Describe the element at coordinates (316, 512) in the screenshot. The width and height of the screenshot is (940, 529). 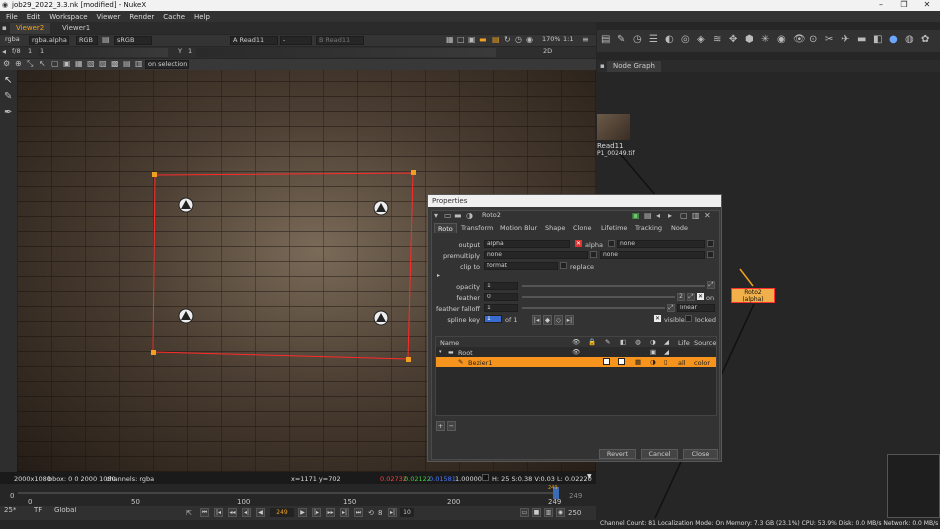
I see `next-frame-icon: |▸` at that location.